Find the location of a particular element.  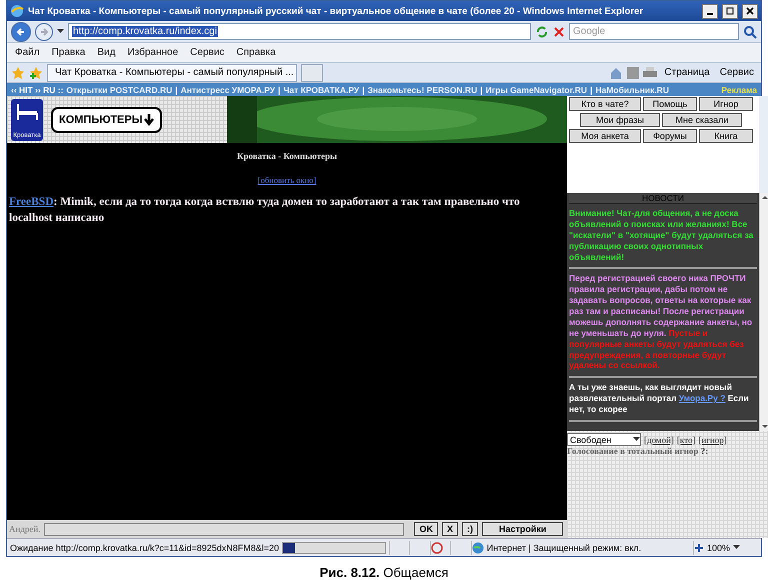

address-field: http://comp.krovatka.ru/index.cgi is located at coordinates (299, 31).